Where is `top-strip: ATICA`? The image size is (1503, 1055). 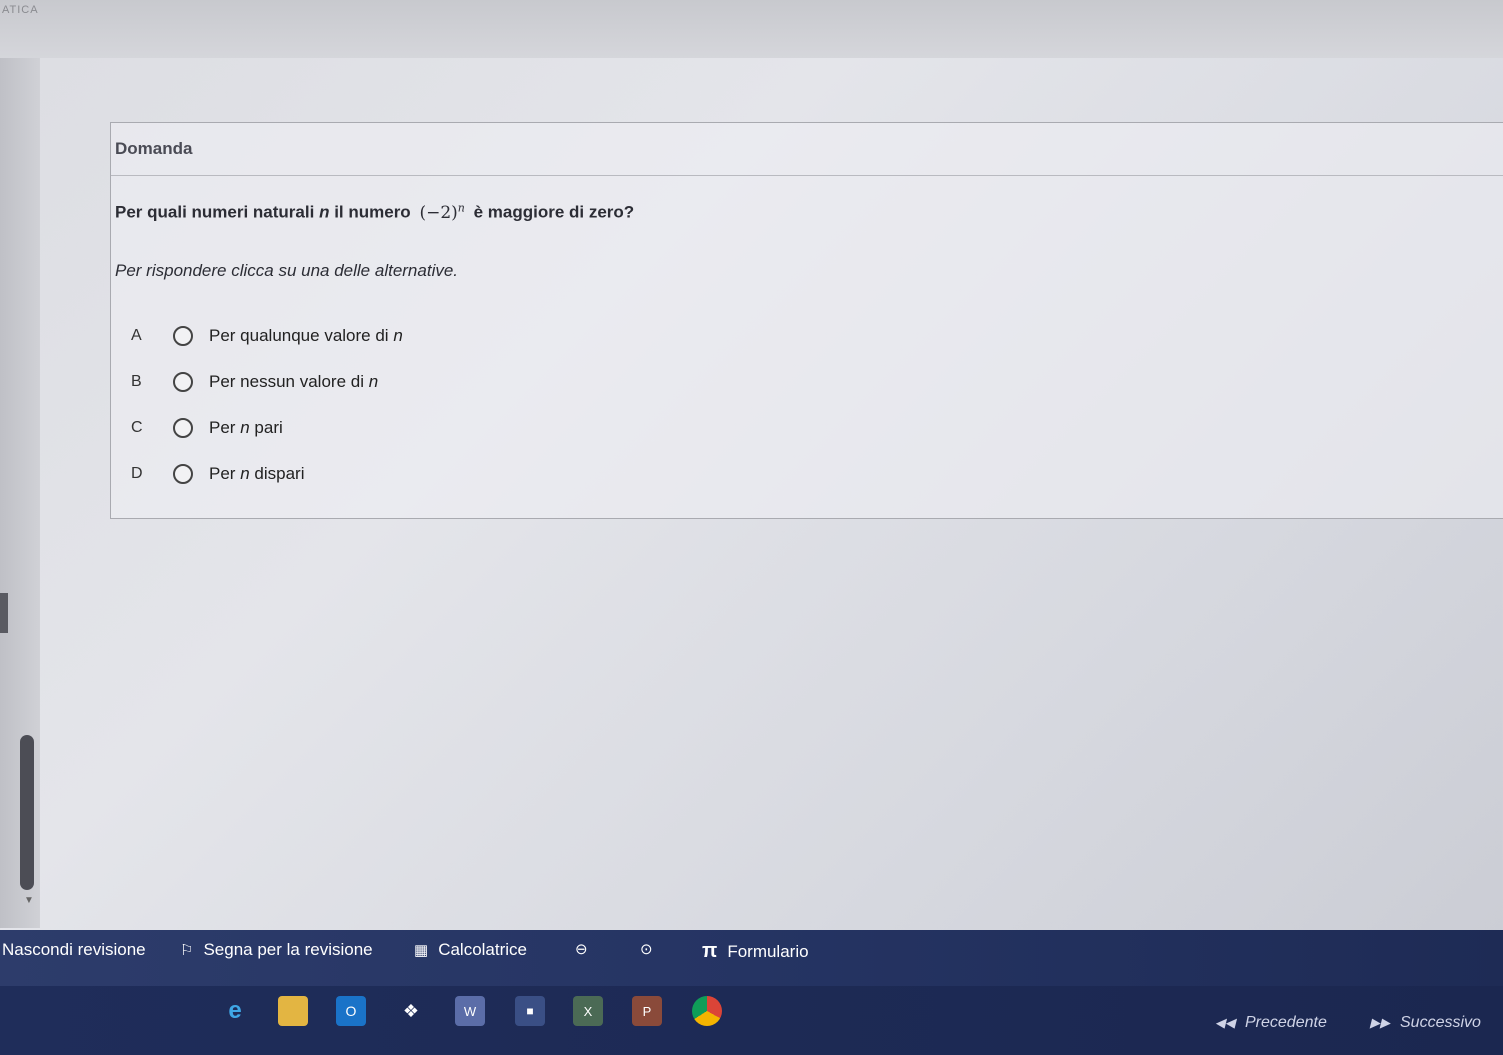 top-strip: ATICA is located at coordinates (751, 29).